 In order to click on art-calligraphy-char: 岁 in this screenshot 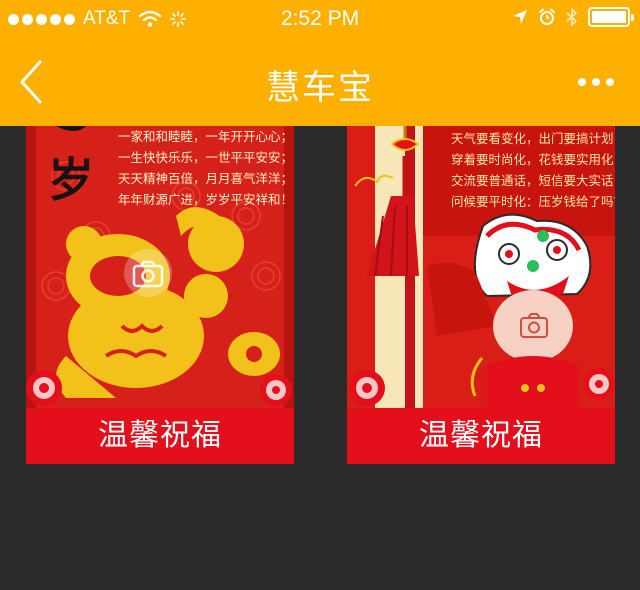, I will do `click(71, 180)`.